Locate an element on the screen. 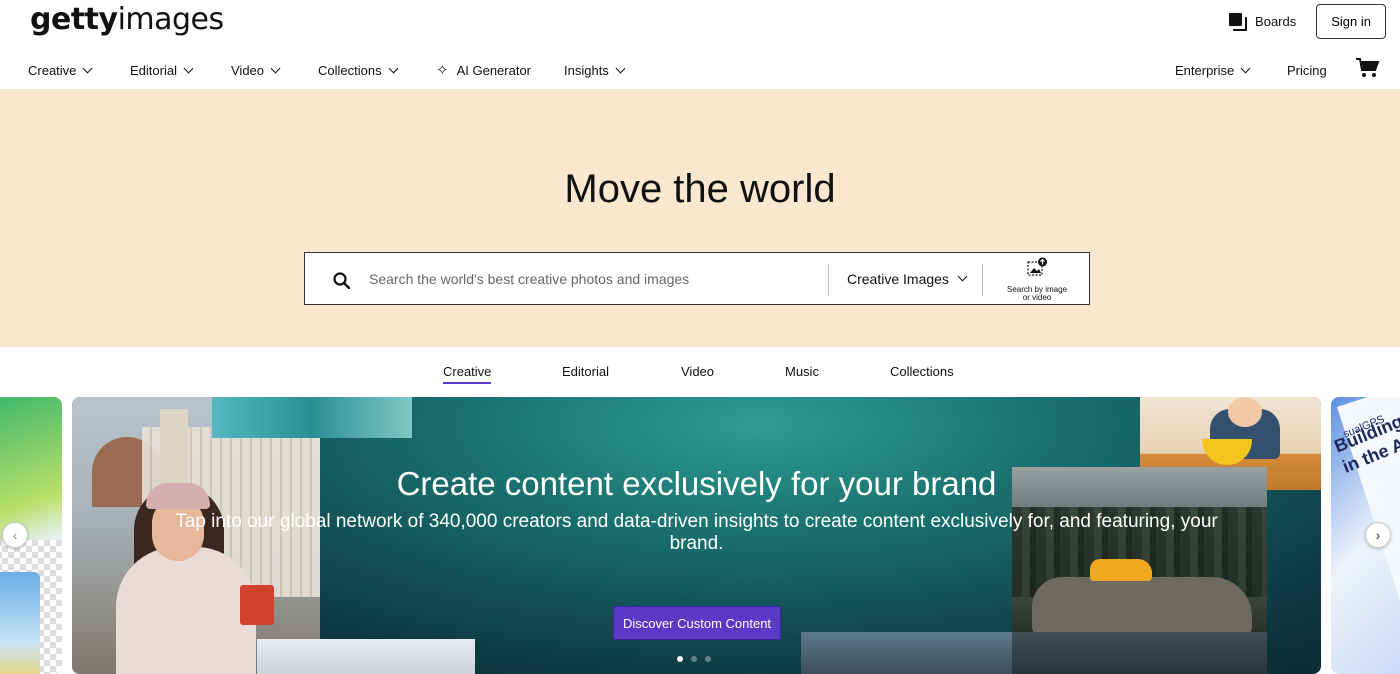 This screenshot has height=674, width=1400. nav-item-label: Creative is located at coordinates (52, 70).